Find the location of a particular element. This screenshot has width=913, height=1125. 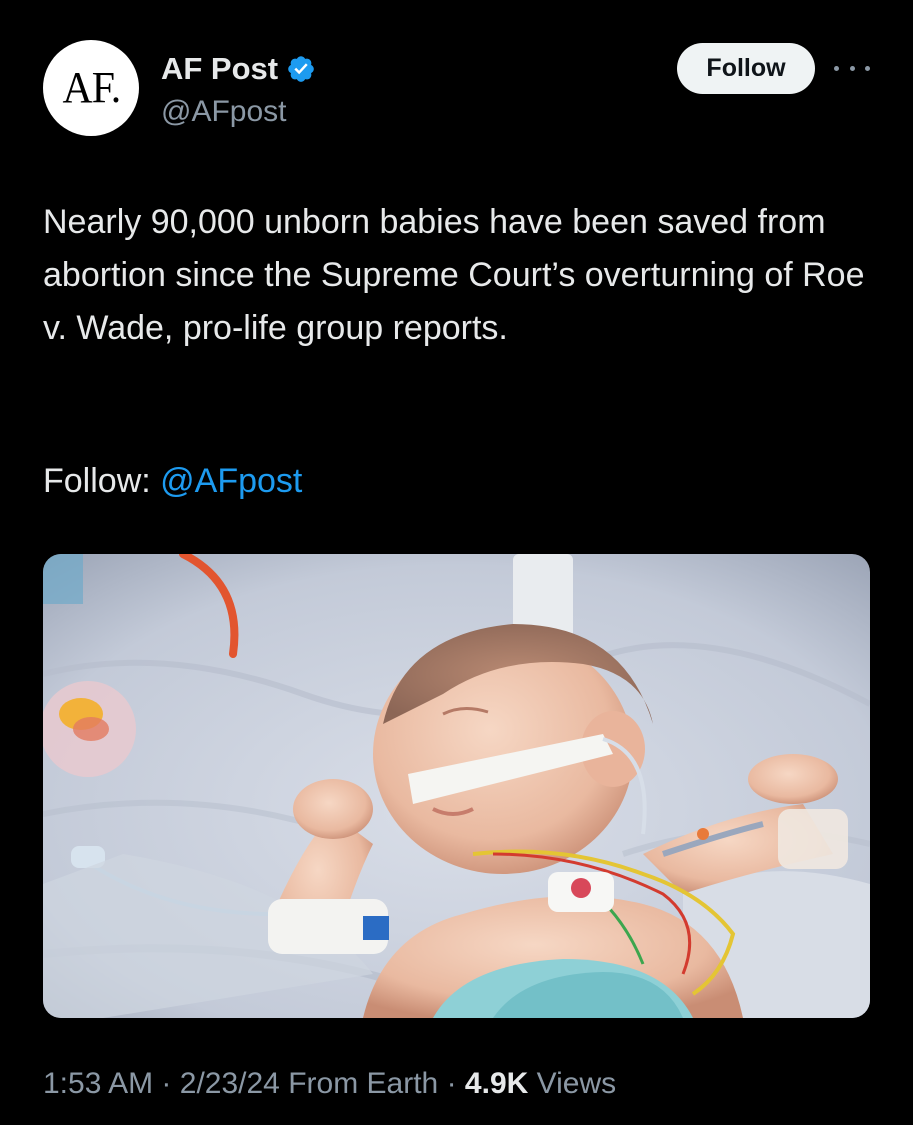

more-options-icon is located at coordinates (852, 68).